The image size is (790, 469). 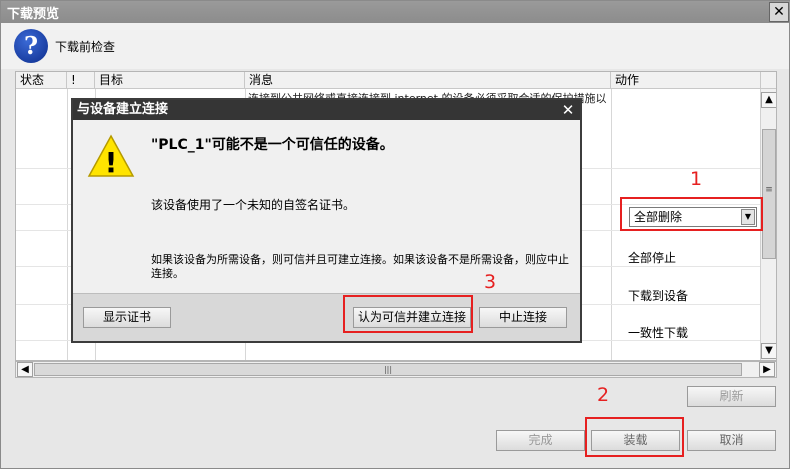 I want to click on col-target: 目标, so click(x=170, y=80).